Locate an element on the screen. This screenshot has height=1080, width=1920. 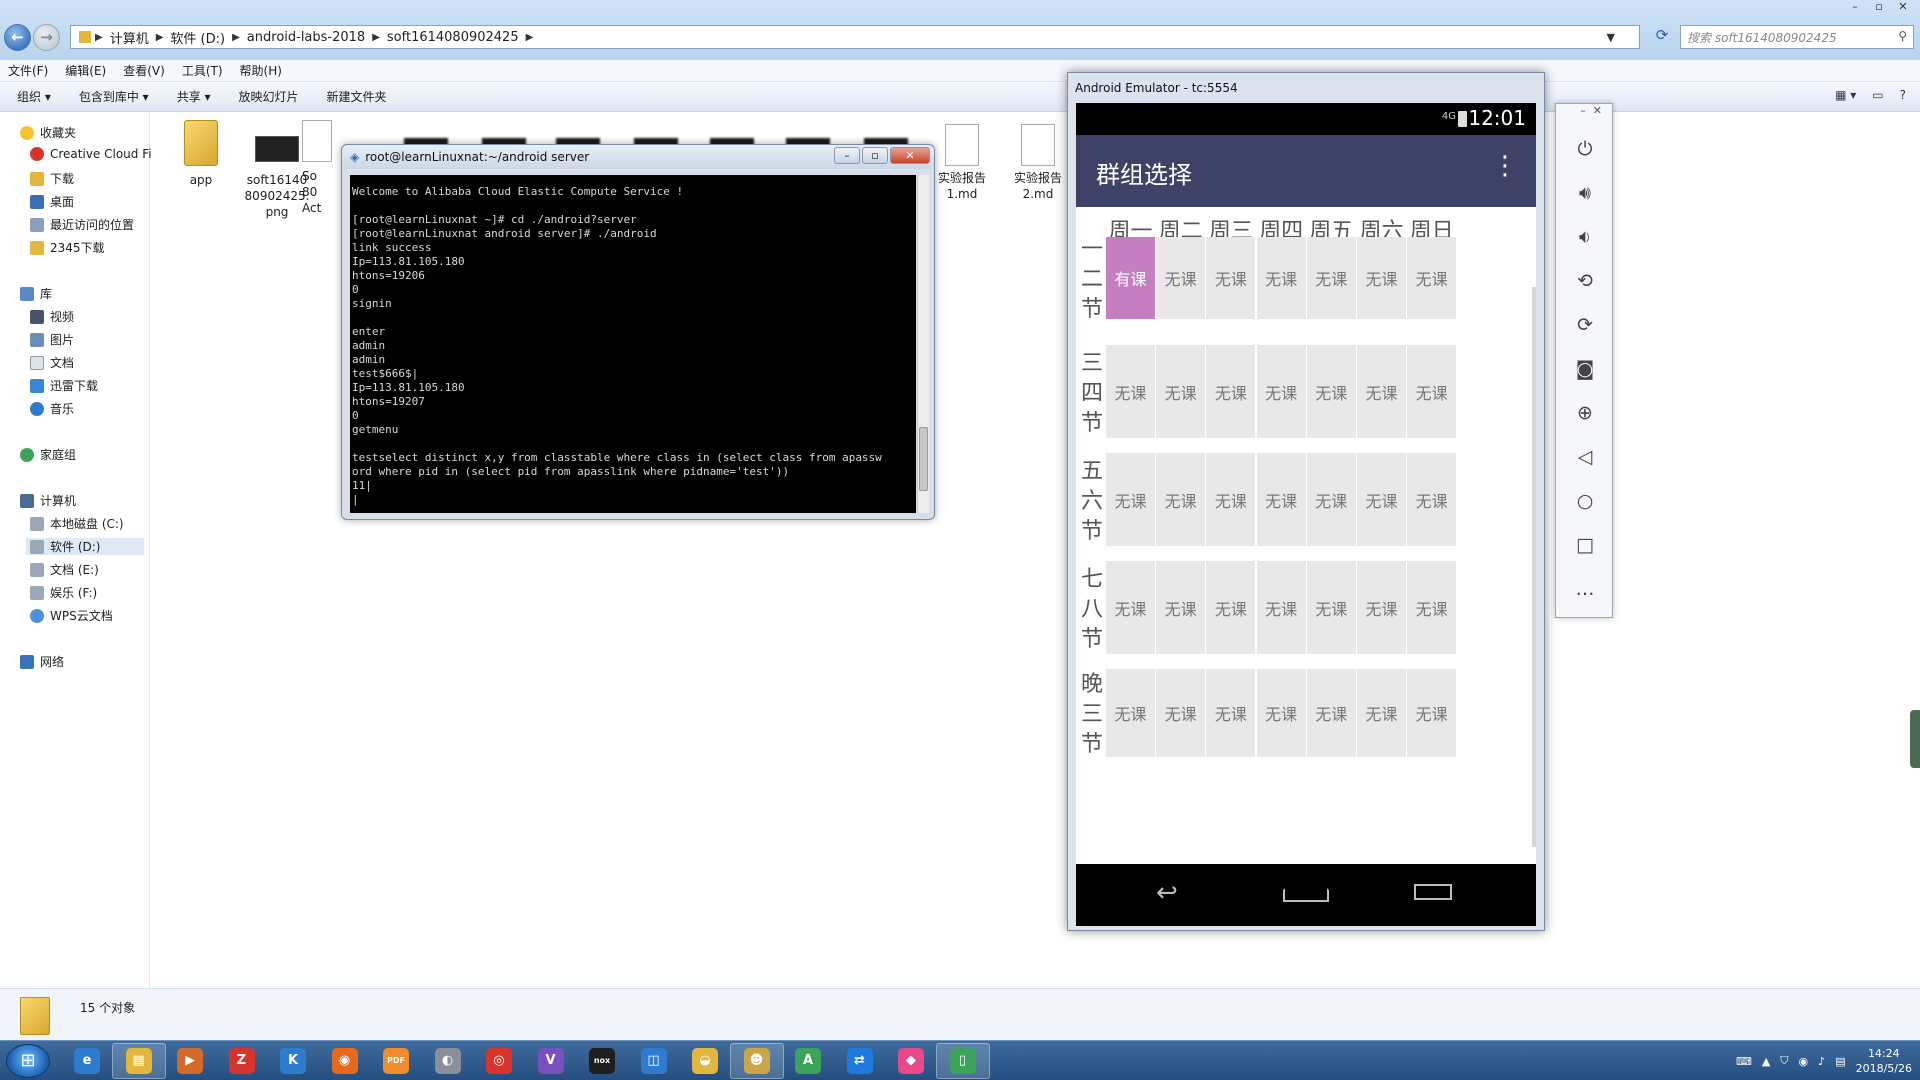
k-taskbar-button: K is located at coordinates (293, 1061).